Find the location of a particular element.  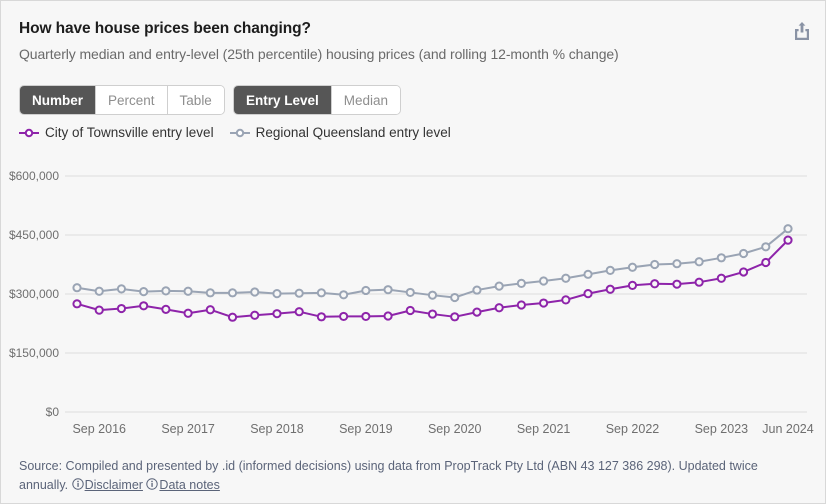

measure-option-entry-level: Entry Level is located at coordinates (283, 100).